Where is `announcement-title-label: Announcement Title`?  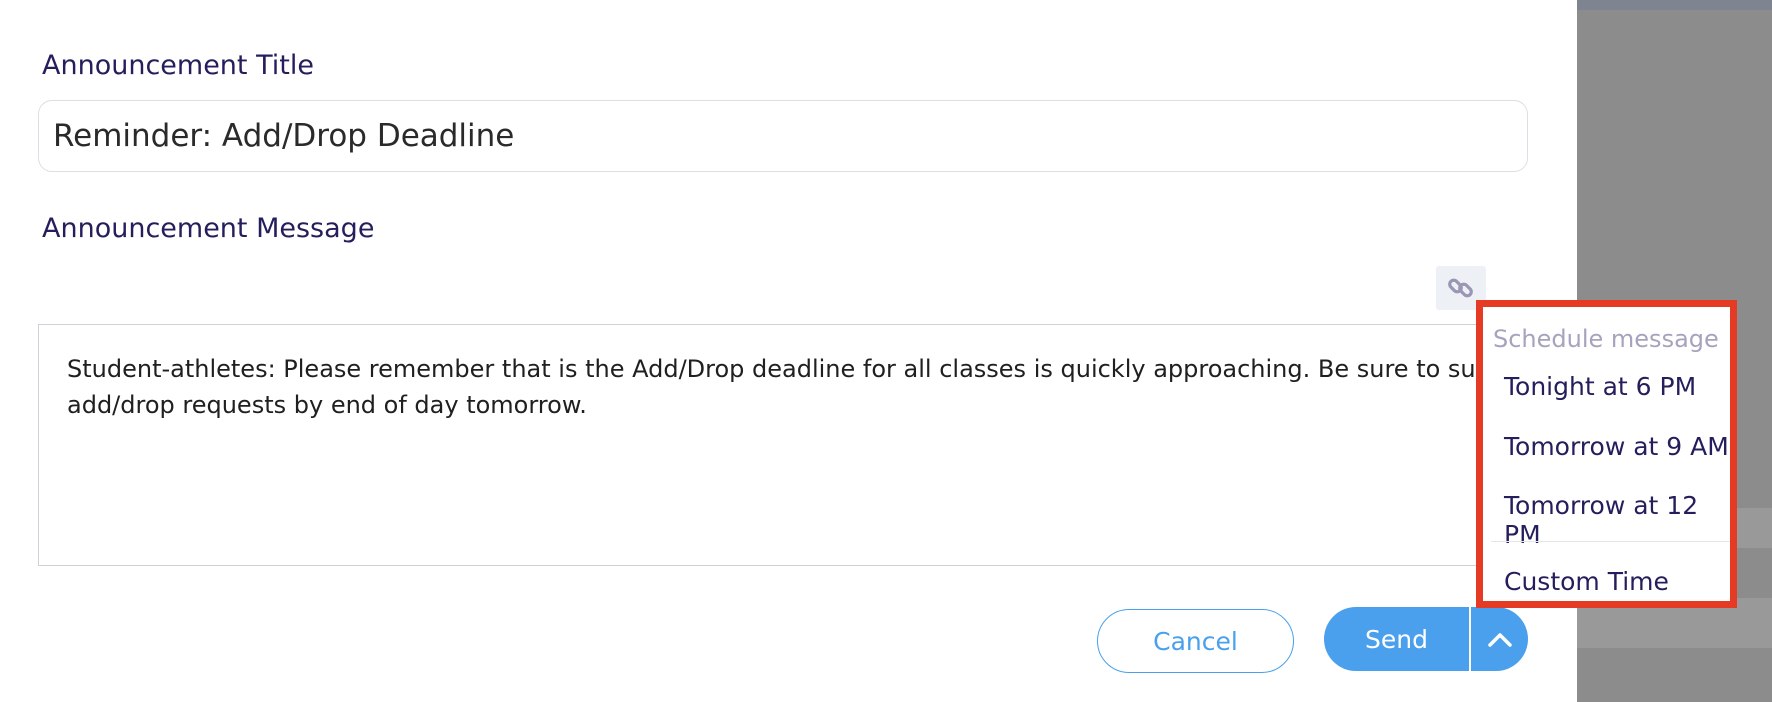
announcement-title-label: Announcement Title is located at coordinates (178, 65).